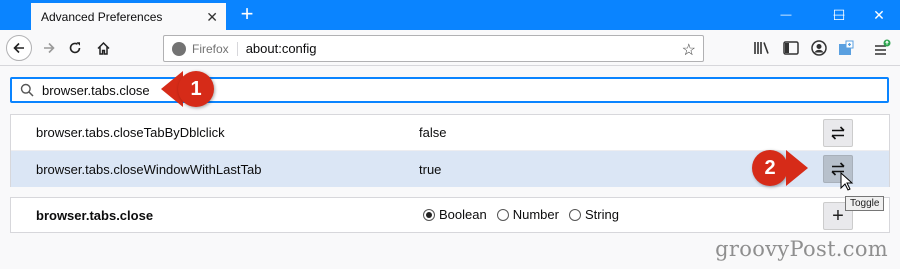  I want to click on forward-button, so click(49, 48).